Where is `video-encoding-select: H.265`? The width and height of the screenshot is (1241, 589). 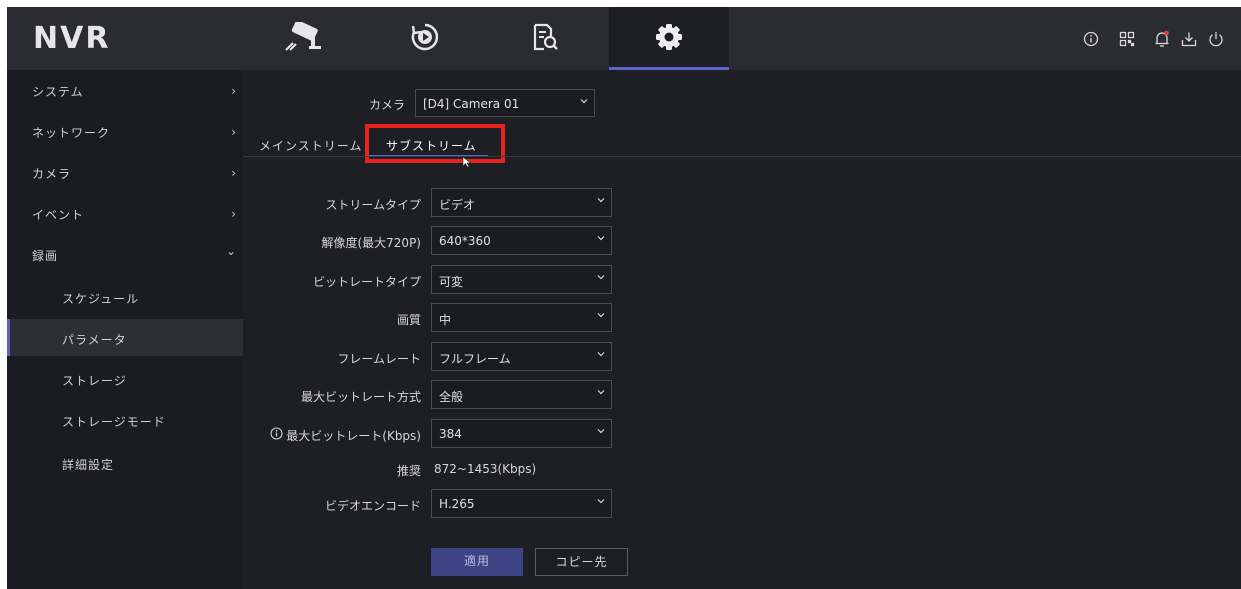
video-encoding-select: H.265 is located at coordinates (521, 503).